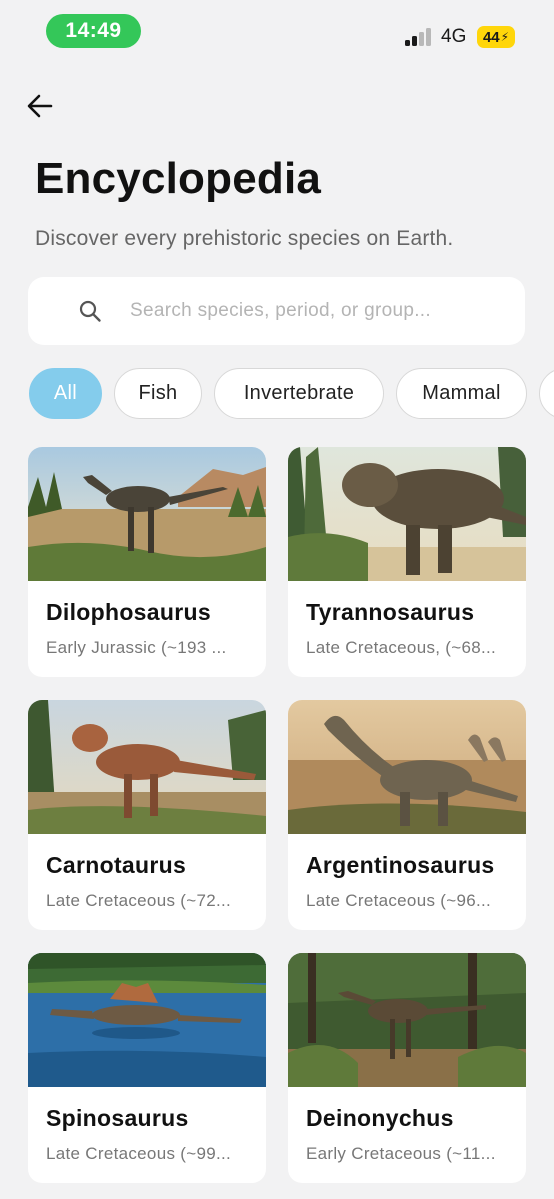 The height and width of the screenshot is (1199, 554). What do you see at coordinates (117, 1118) in the screenshot?
I see `species-name: Spinosaurus` at bounding box center [117, 1118].